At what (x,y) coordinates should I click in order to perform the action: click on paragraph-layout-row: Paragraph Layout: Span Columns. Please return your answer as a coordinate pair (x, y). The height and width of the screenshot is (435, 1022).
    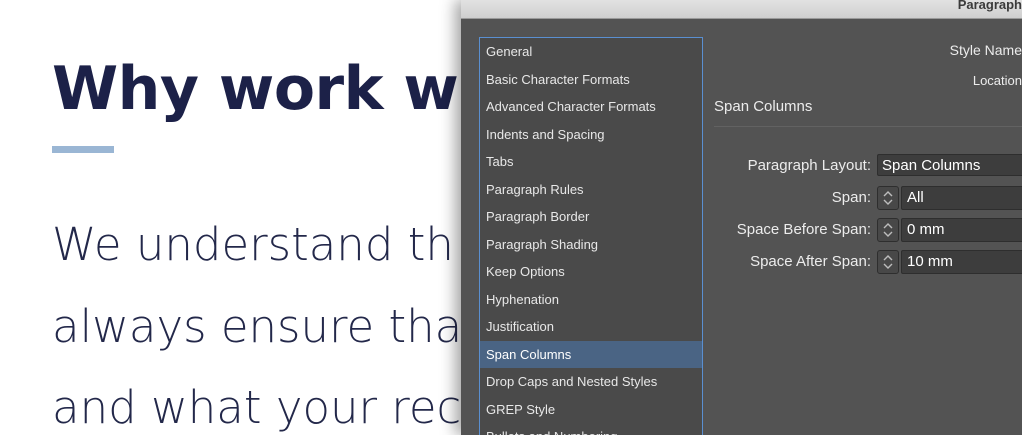
    Looking at the image, I should click on (862, 166).